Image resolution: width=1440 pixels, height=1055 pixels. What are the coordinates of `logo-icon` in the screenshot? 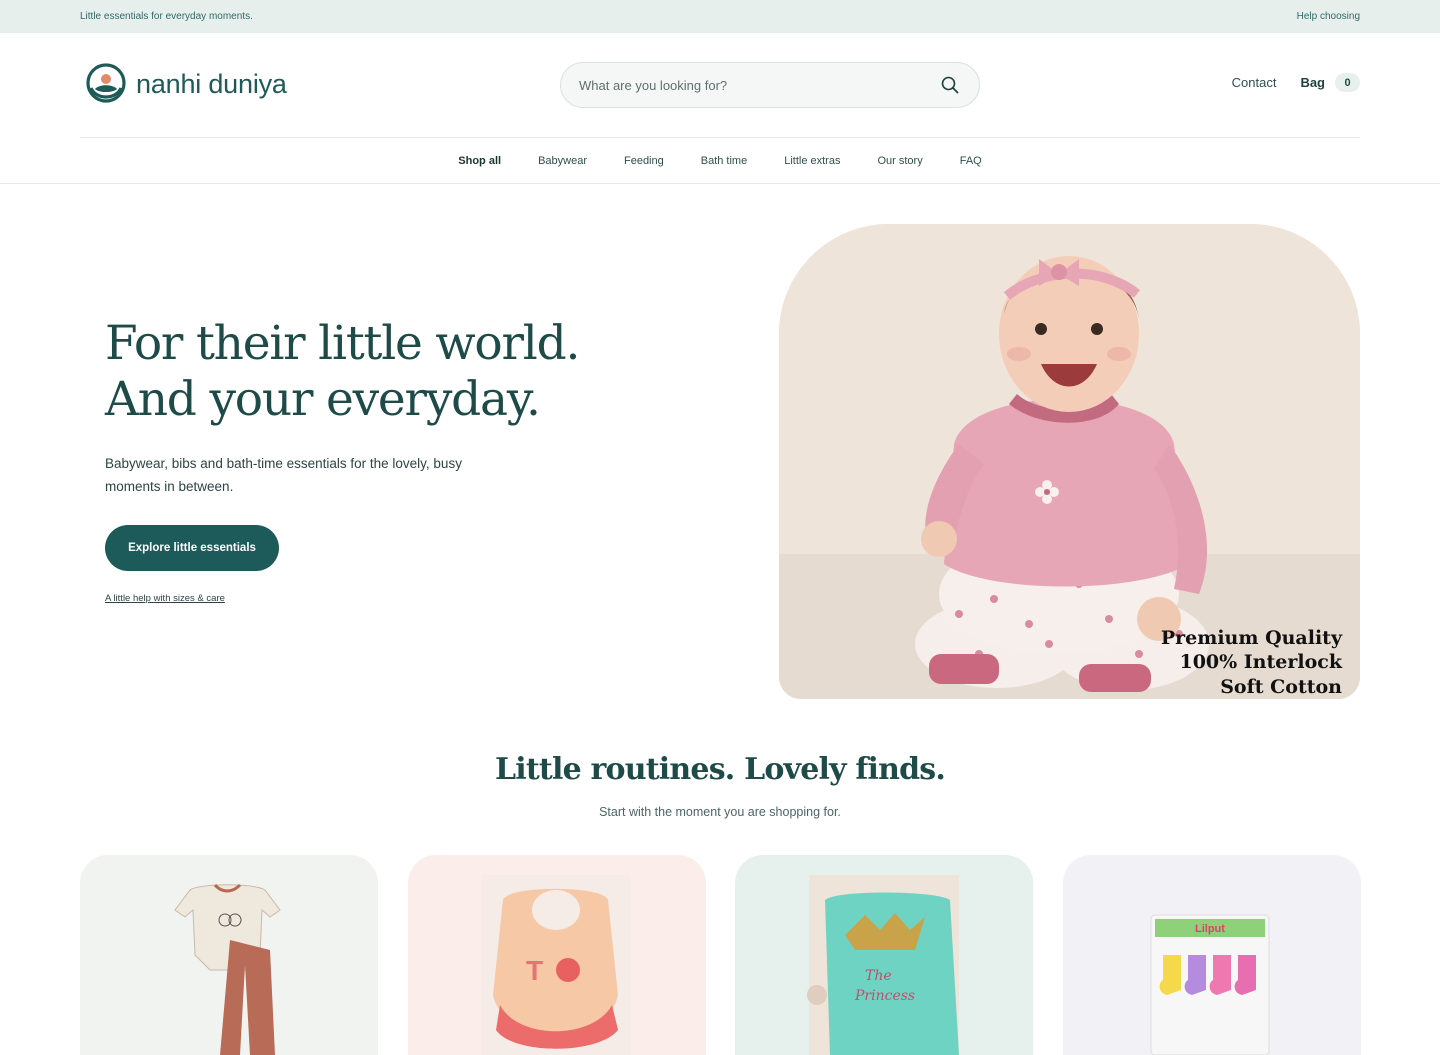 It's located at (106, 83).